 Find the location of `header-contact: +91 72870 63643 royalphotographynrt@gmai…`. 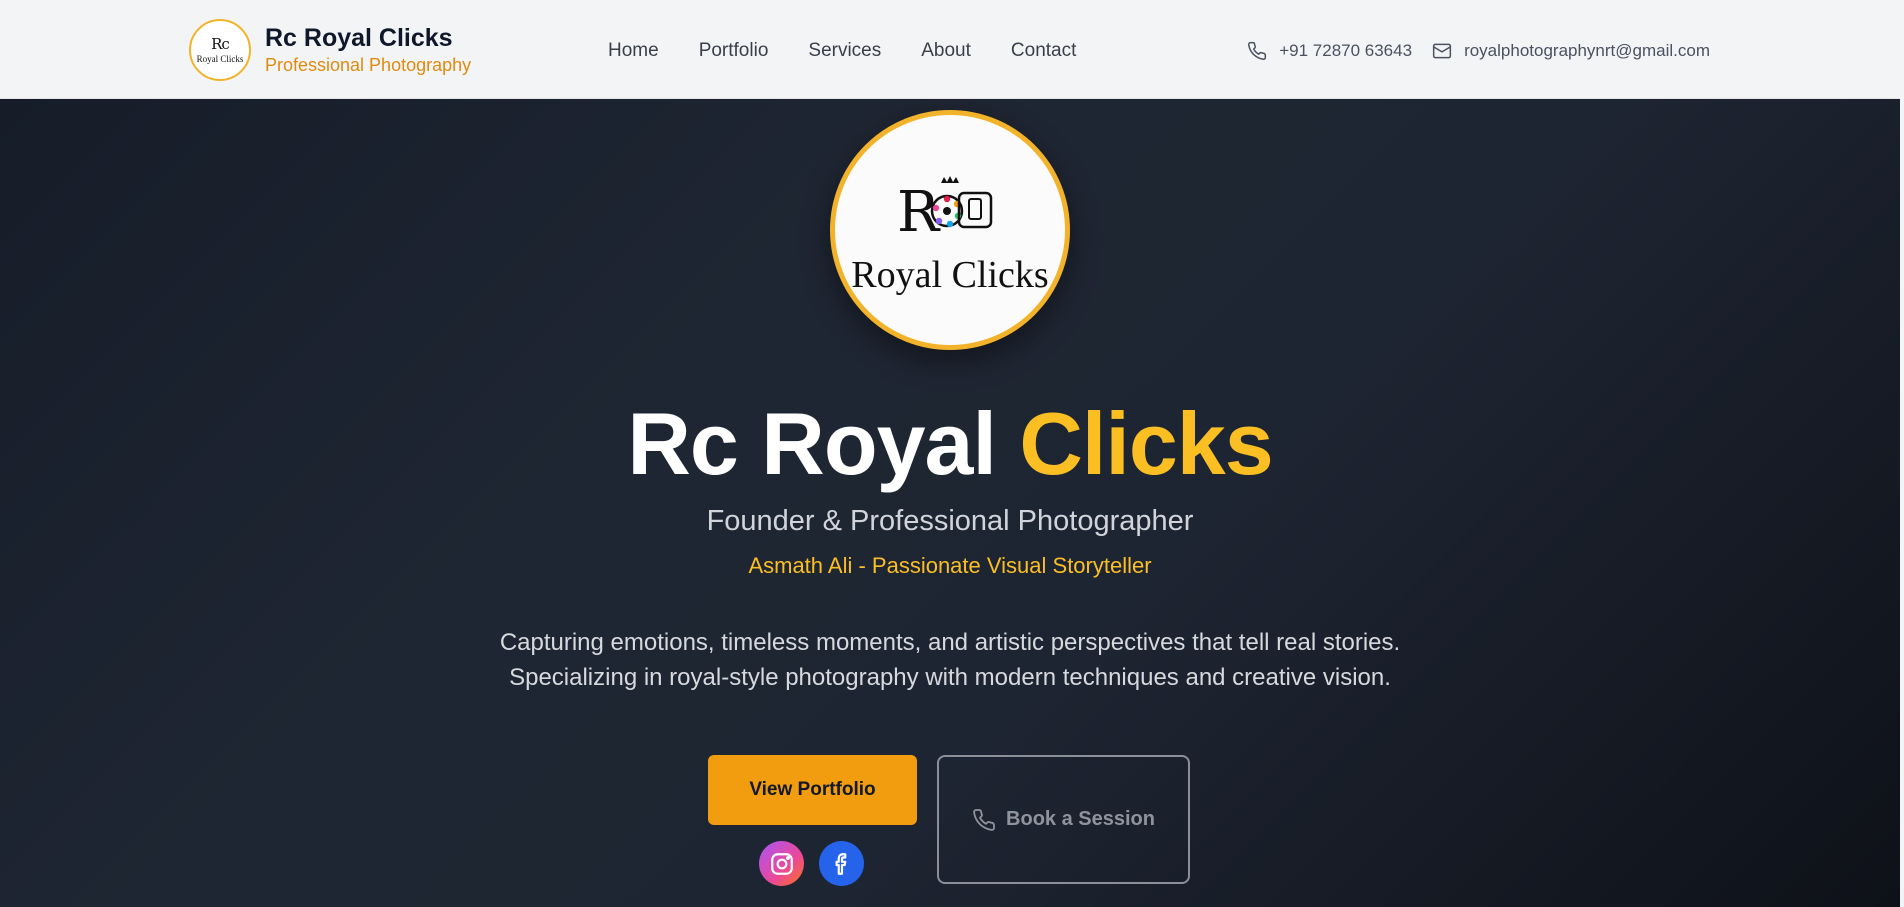

header-contact: +91 72870 63643 royalphotographynrt@gmai… is located at coordinates (1468, 51).